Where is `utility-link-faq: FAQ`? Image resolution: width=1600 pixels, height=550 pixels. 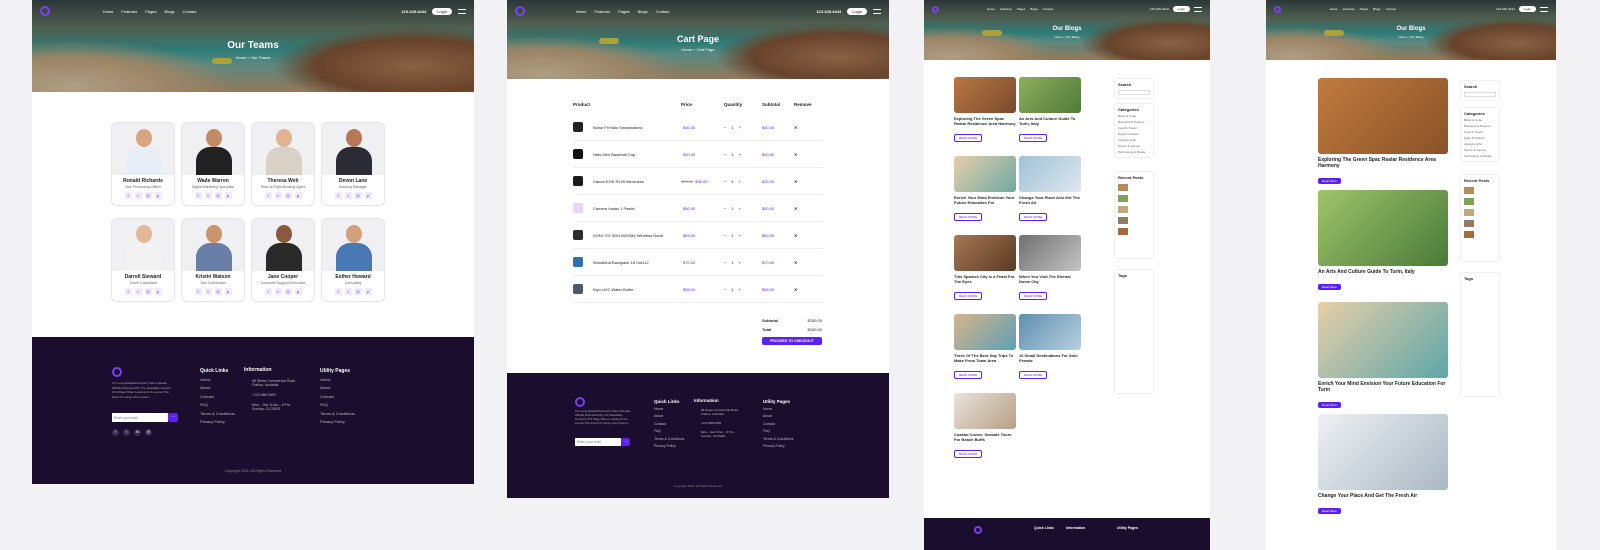
utility-link-faq: FAQ is located at coordinates (337, 405).